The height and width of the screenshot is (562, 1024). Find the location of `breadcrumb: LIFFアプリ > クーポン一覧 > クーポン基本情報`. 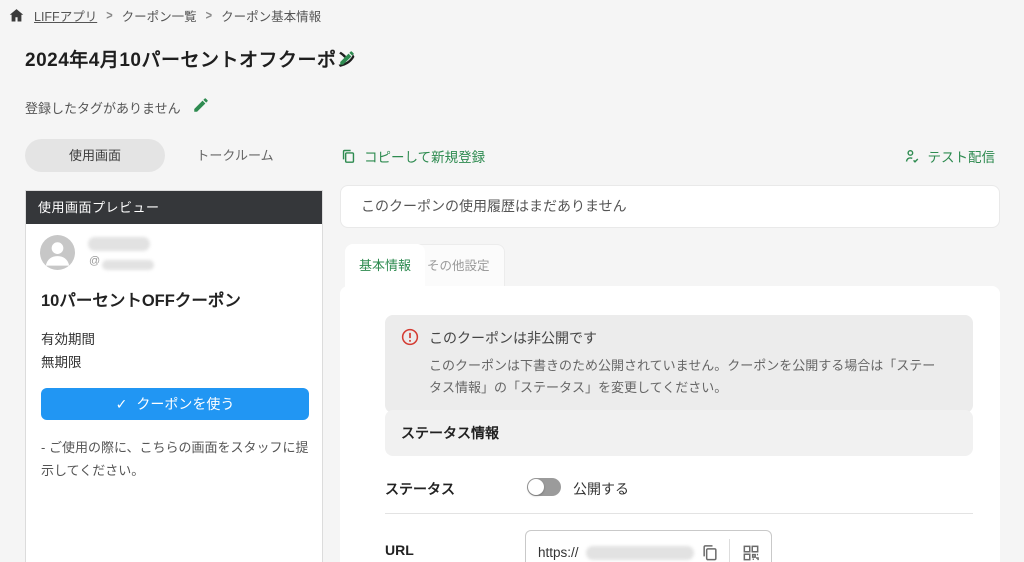

breadcrumb: LIFFアプリ > クーポン一覧 > クーポン基本情報 is located at coordinates (164, 15).